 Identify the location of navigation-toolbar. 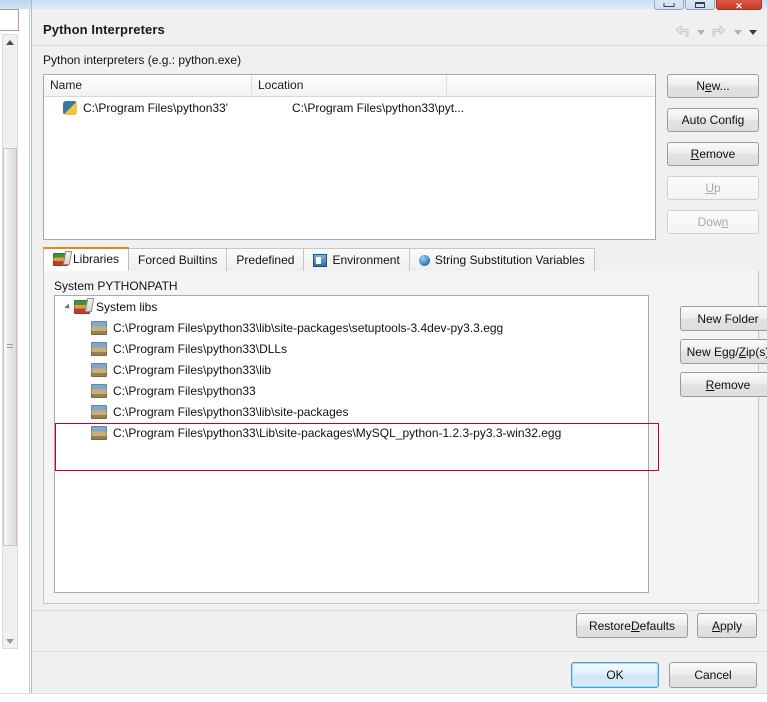
(715, 32).